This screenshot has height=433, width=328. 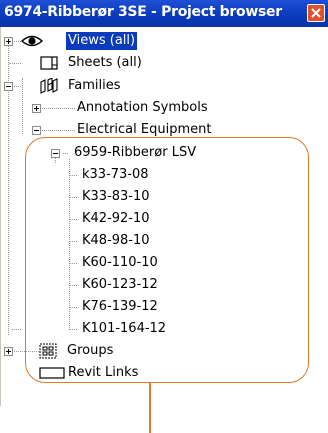 What do you see at coordinates (164, 241) in the screenshot?
I see `tree-node-type: K48-98-10` at bounding box center [164, 241].